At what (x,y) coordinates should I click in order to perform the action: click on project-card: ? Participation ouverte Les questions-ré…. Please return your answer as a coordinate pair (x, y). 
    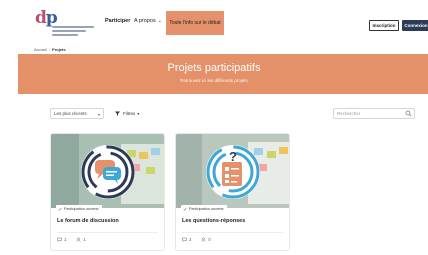
    Looking at the image, I should click on (232, 192).